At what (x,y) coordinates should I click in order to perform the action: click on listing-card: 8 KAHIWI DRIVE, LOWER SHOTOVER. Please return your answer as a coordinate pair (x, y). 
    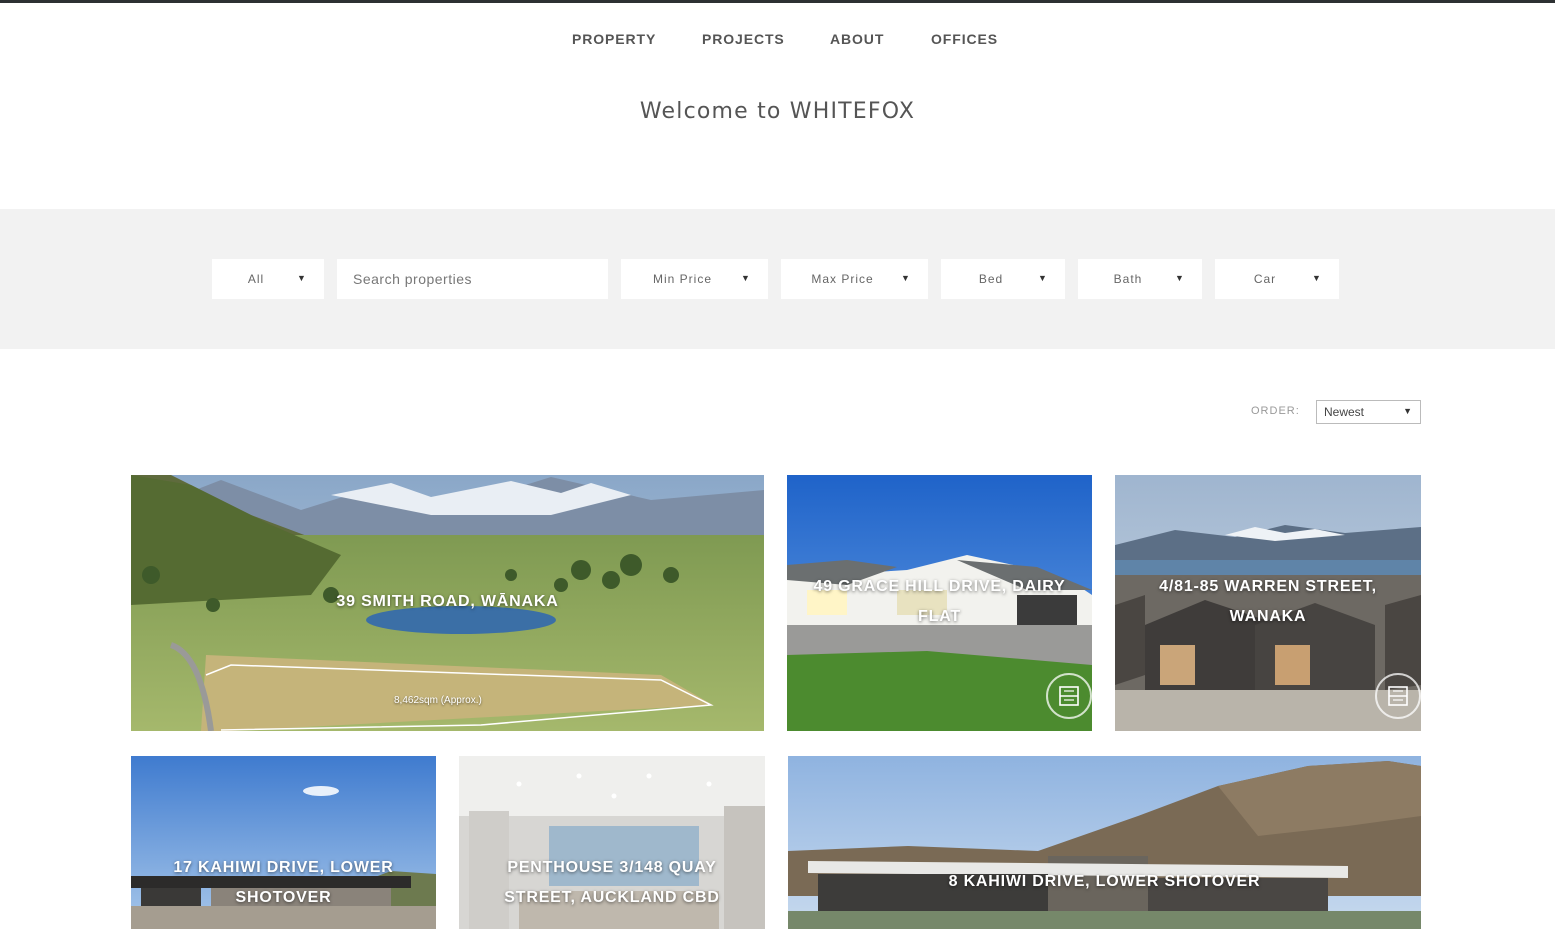
    Looking at the image, I should click on (1104, 842).